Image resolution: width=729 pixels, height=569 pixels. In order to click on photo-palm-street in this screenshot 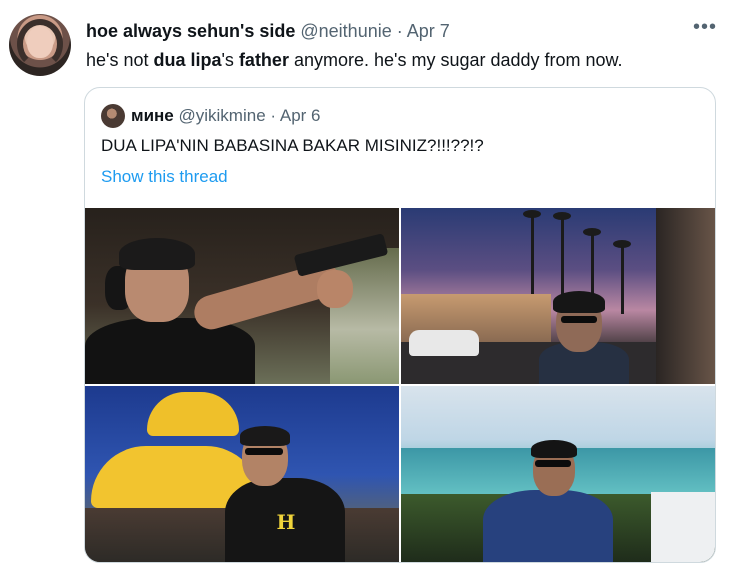, I will do `click(558, 296)`.